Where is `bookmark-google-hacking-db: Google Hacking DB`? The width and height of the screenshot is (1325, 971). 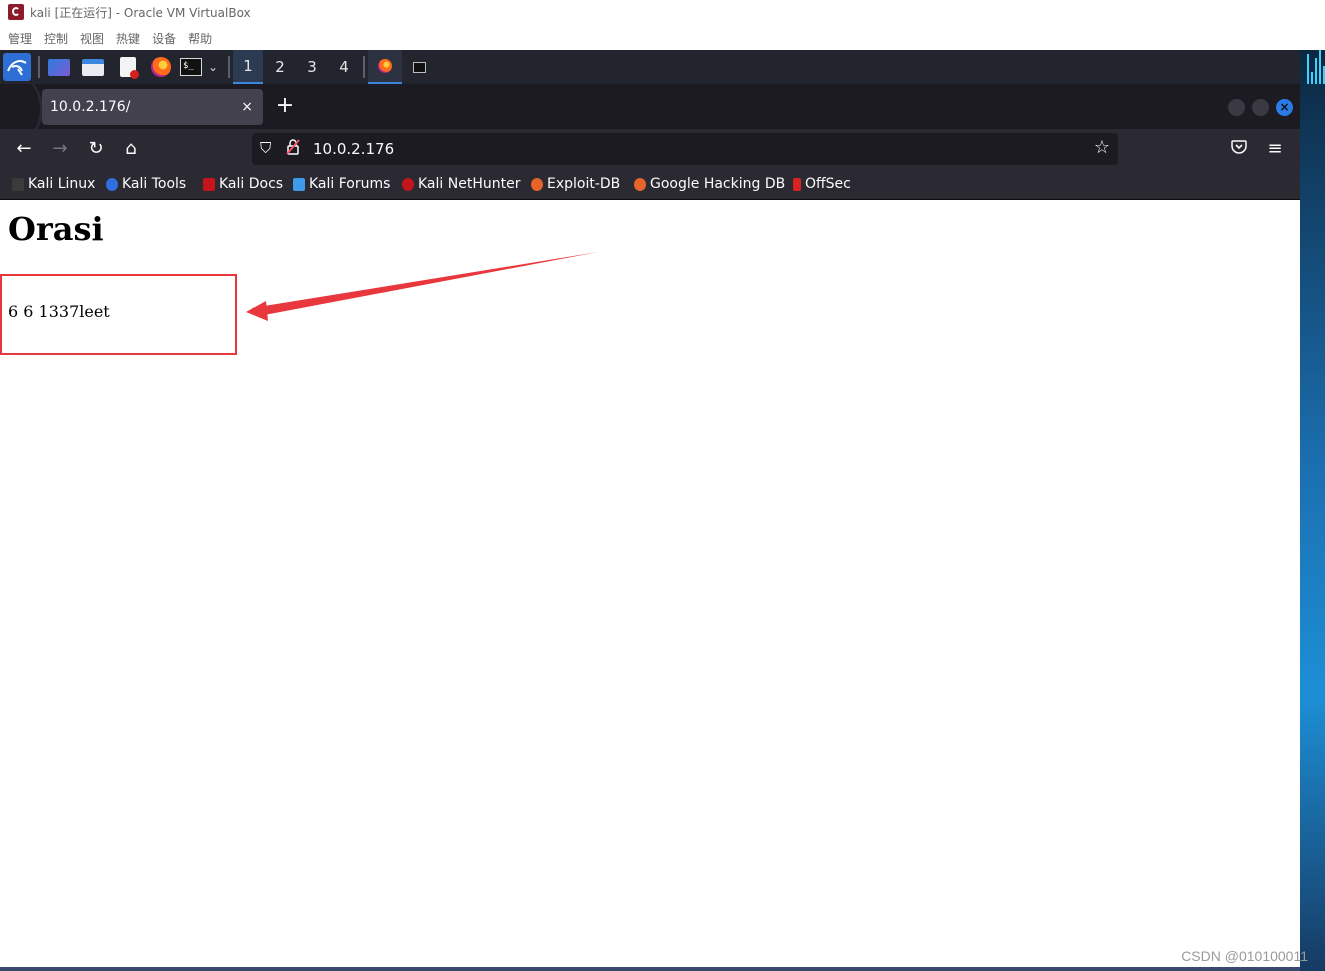 bookmark-google-hacking-db: Google Hacking DB is located at coordinates (709, 184).